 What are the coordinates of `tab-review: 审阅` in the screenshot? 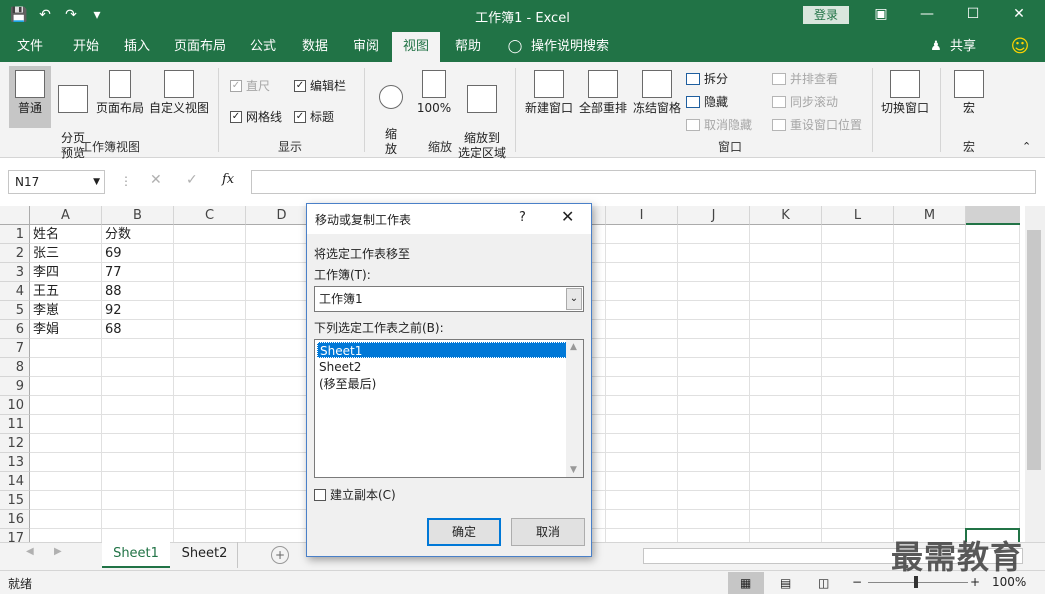 It's located at (366, 47).